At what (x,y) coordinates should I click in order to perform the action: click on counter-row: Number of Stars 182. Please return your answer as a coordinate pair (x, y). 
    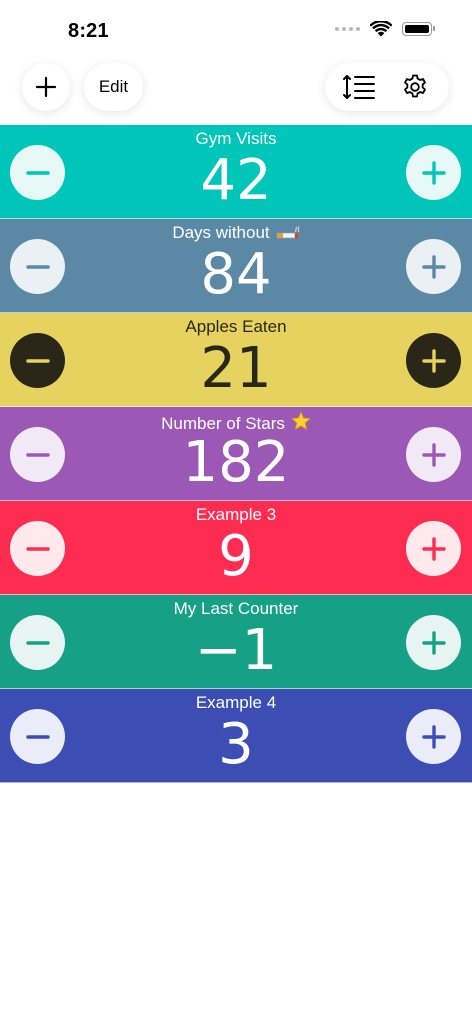
    Looking at the image, I should click on (236, 454).